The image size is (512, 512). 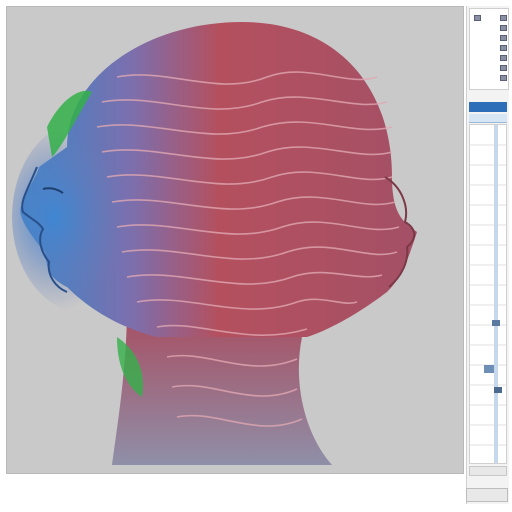 What do you see at coordinates (487, 495) in the screenshot?
I see `bottom-toolbar` at bounding box center [487, 495].